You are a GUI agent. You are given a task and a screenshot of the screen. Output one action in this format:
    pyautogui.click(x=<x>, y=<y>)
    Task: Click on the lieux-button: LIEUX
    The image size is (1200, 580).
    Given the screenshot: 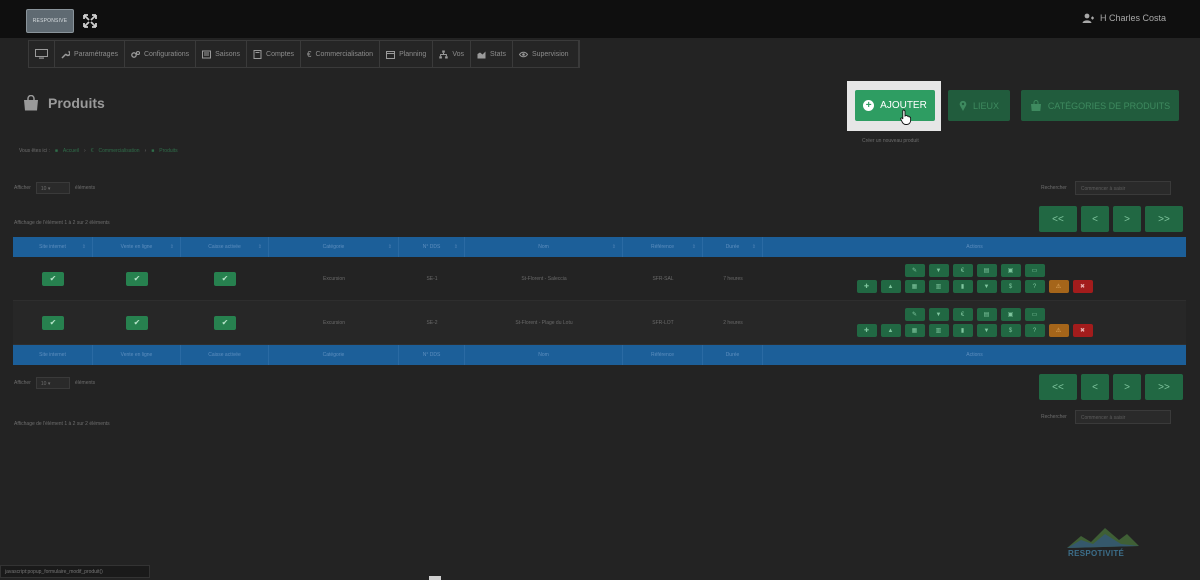 What is the action you would take?
    pyautogui.click(x=979, y=105)
    